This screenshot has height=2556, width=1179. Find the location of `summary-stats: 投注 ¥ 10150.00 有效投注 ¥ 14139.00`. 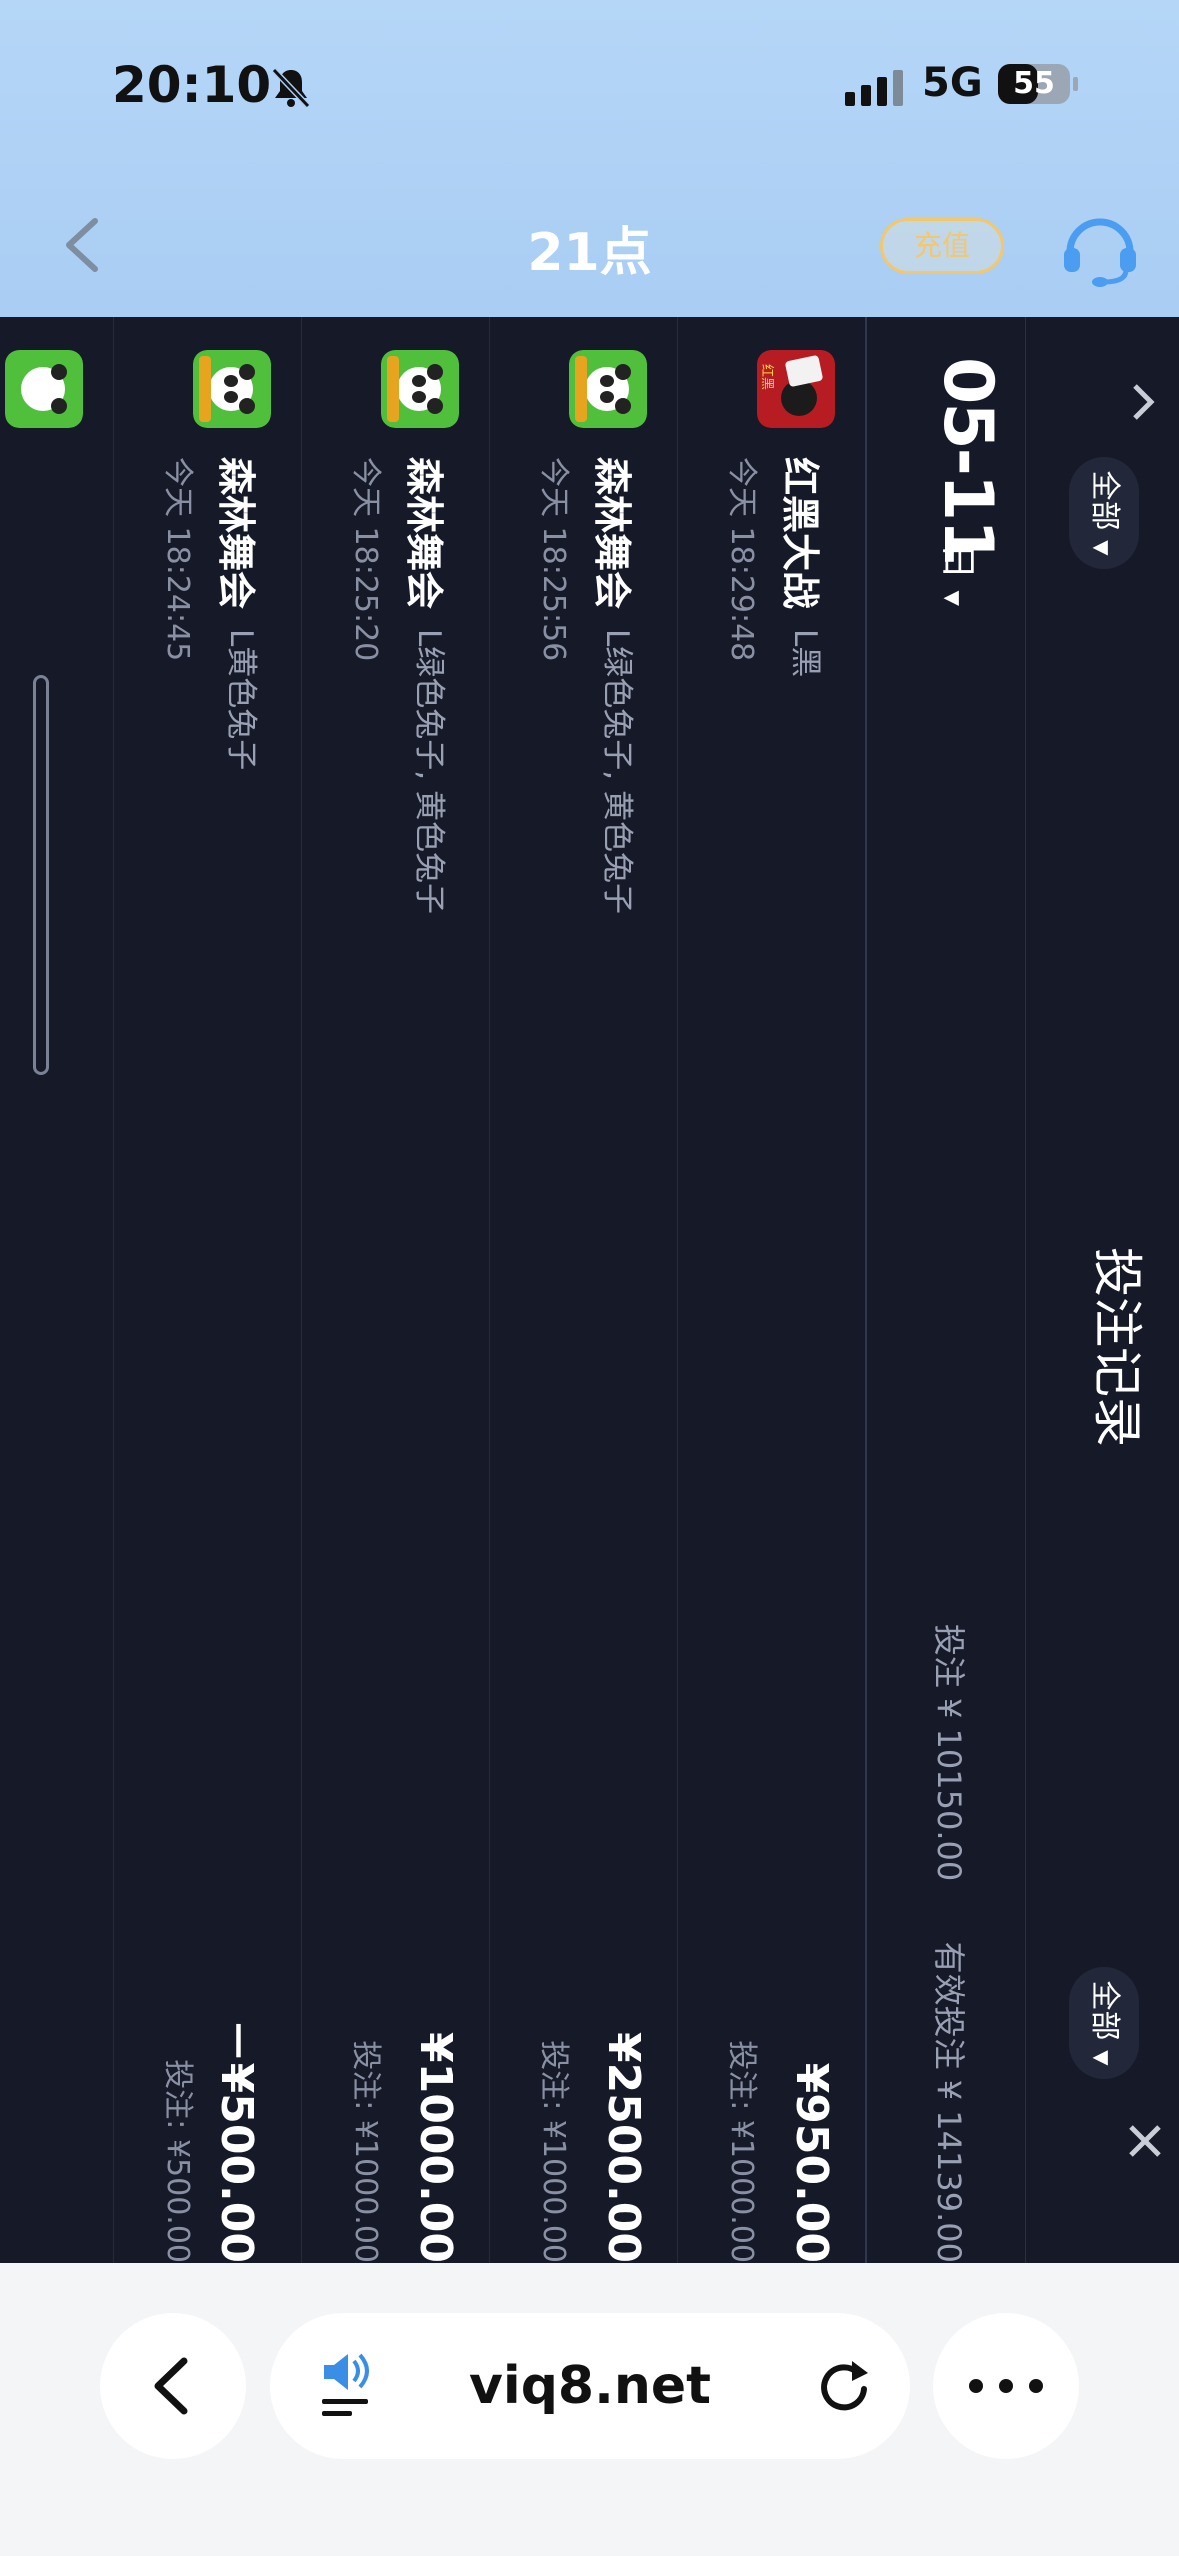

summary-stats: 投注 ¥ 10150.00 有效投注 ¥ 14139.00 is located at coordinates (951, 1943).